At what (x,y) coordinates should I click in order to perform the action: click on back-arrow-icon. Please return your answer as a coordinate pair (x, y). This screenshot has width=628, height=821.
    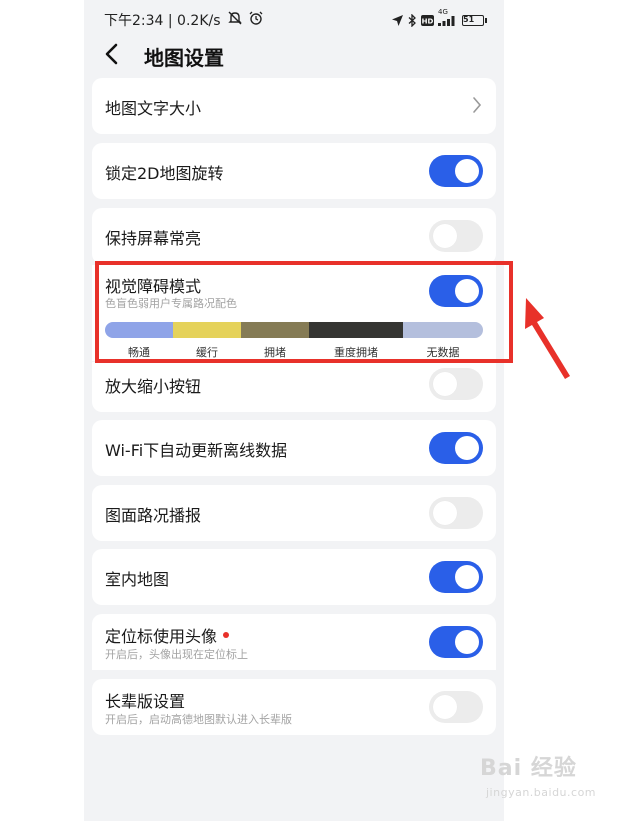
    Looking at the image, I should click on (111, 56).